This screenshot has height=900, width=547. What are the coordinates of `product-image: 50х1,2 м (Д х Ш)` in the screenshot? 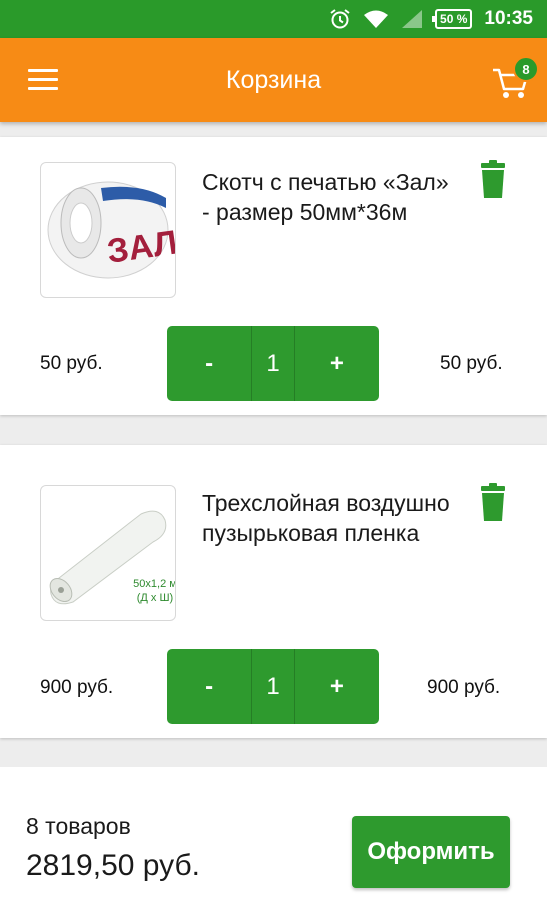 It's located at (108, 553).